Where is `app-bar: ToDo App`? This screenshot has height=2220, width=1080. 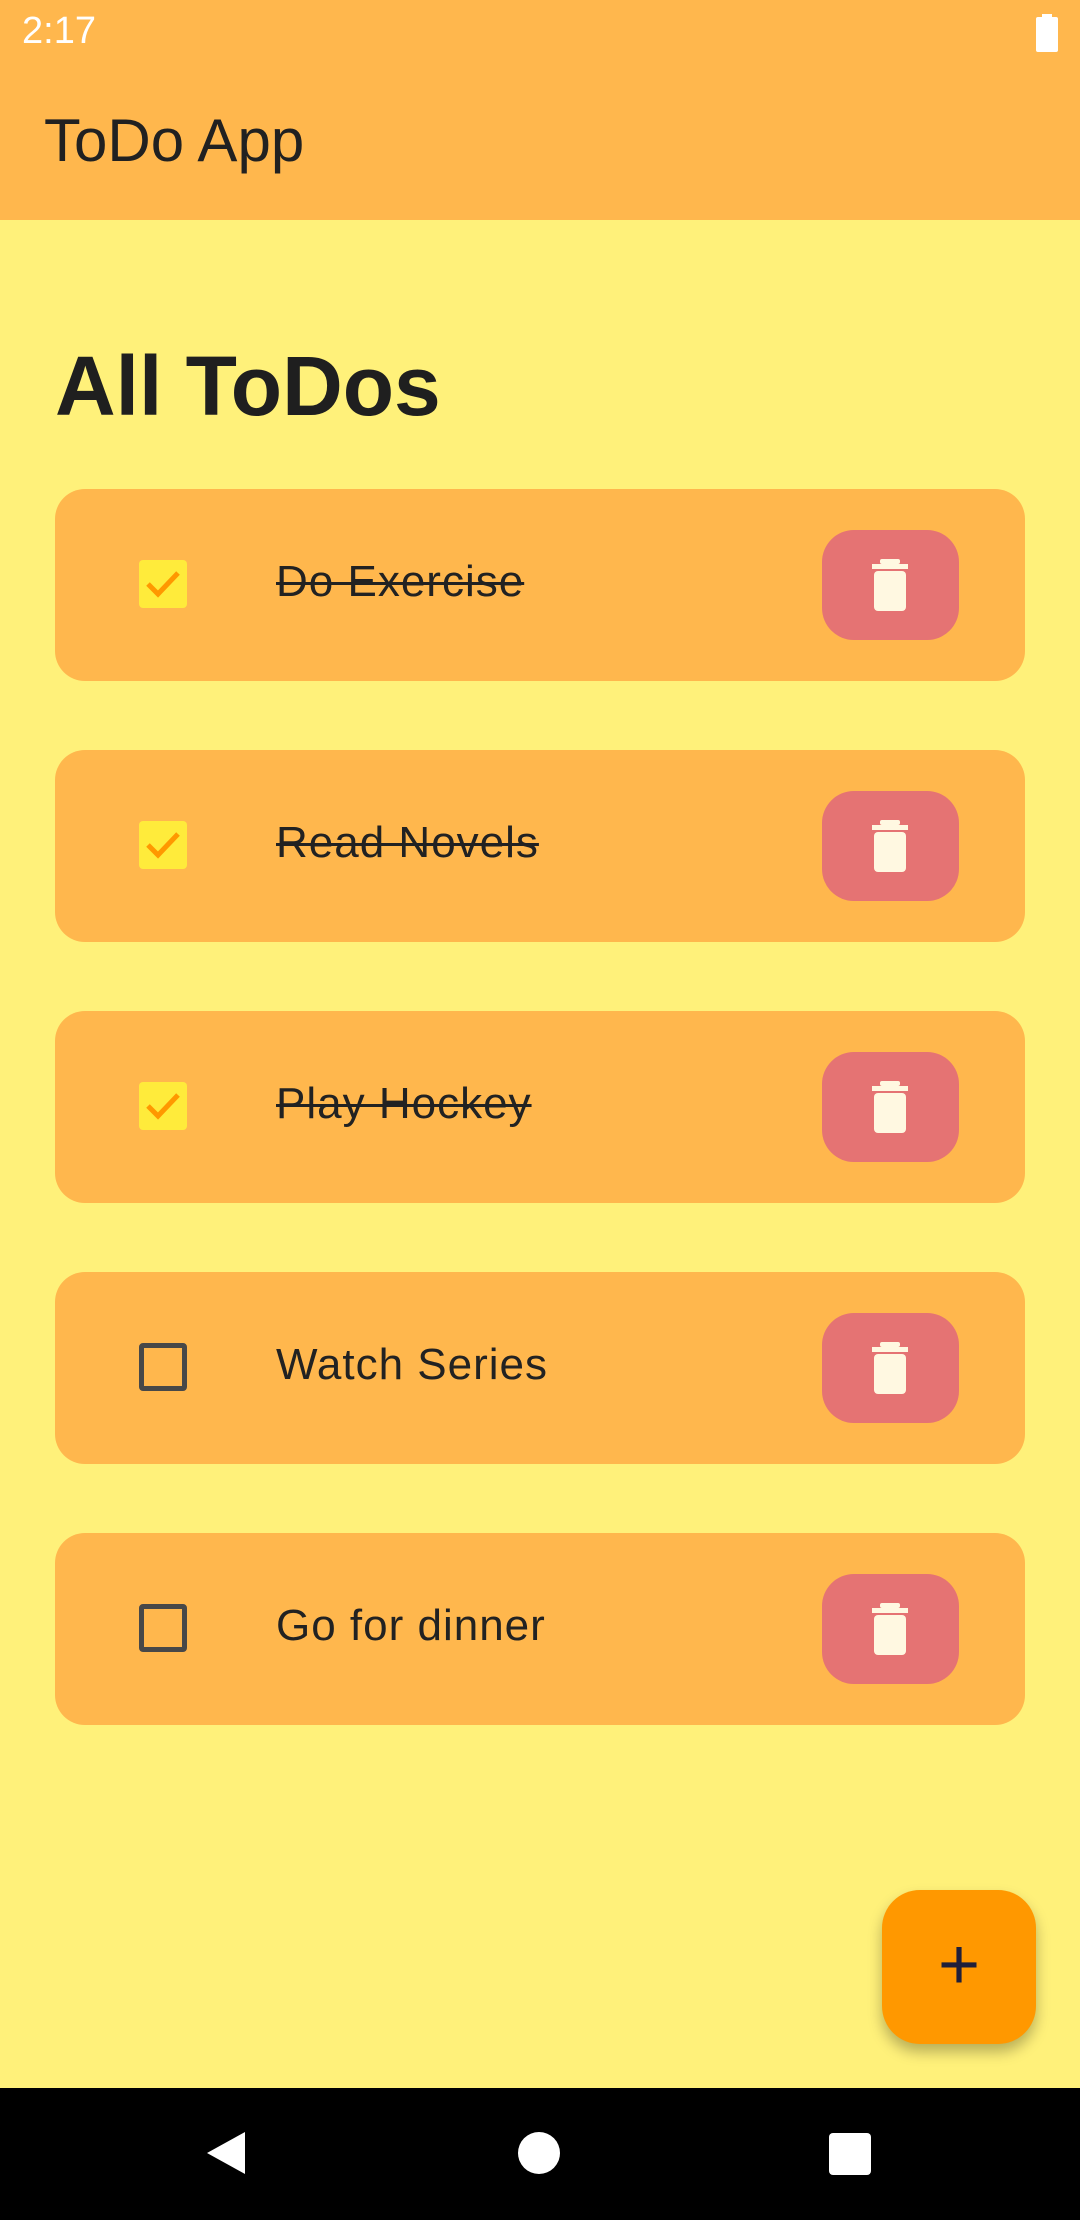 app-bar: ToDo App is located at coordinates (540, 143).